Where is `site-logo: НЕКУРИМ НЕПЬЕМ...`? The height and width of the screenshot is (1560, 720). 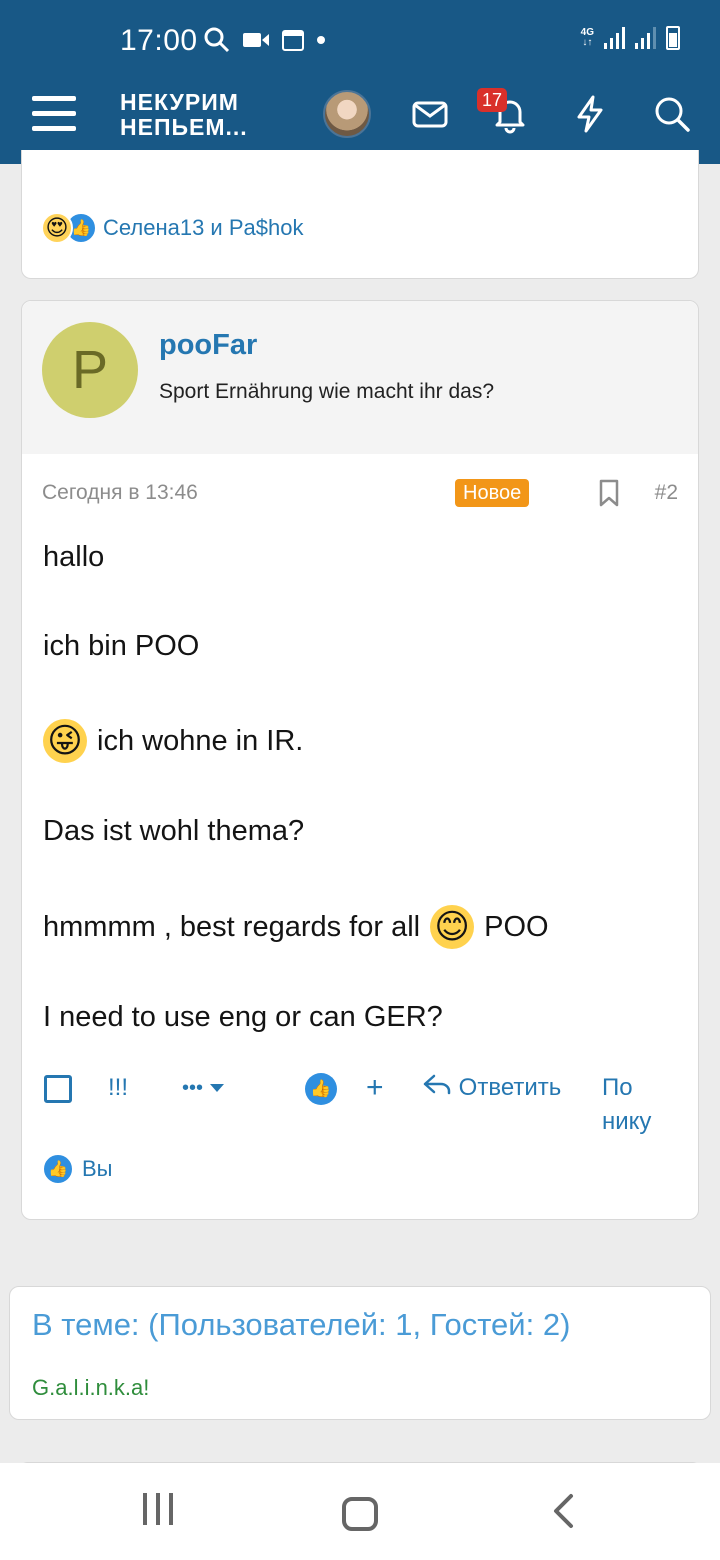 site-logo: НЕКУРИМ НЕПЬЕМ... is located at coordinates (184, 115).